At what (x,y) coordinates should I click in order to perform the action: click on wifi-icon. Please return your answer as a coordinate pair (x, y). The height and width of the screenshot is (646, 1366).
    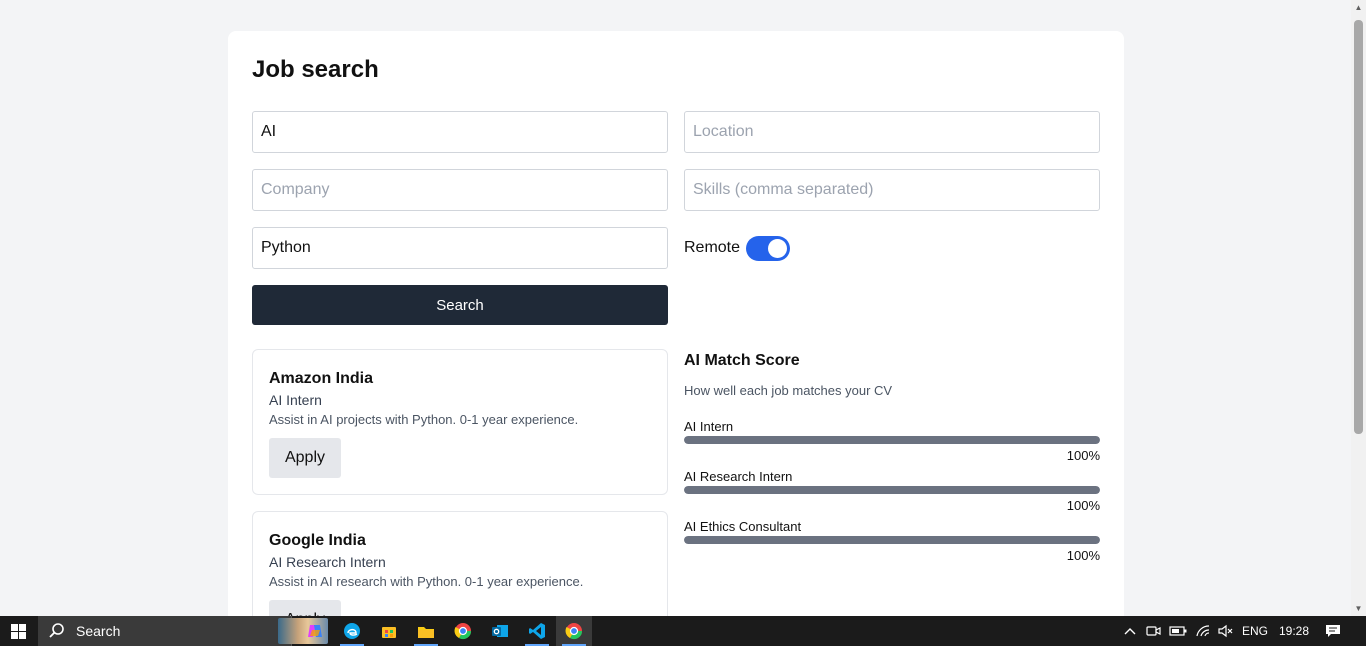
    Looking at the image, I should click on (1203, 631).